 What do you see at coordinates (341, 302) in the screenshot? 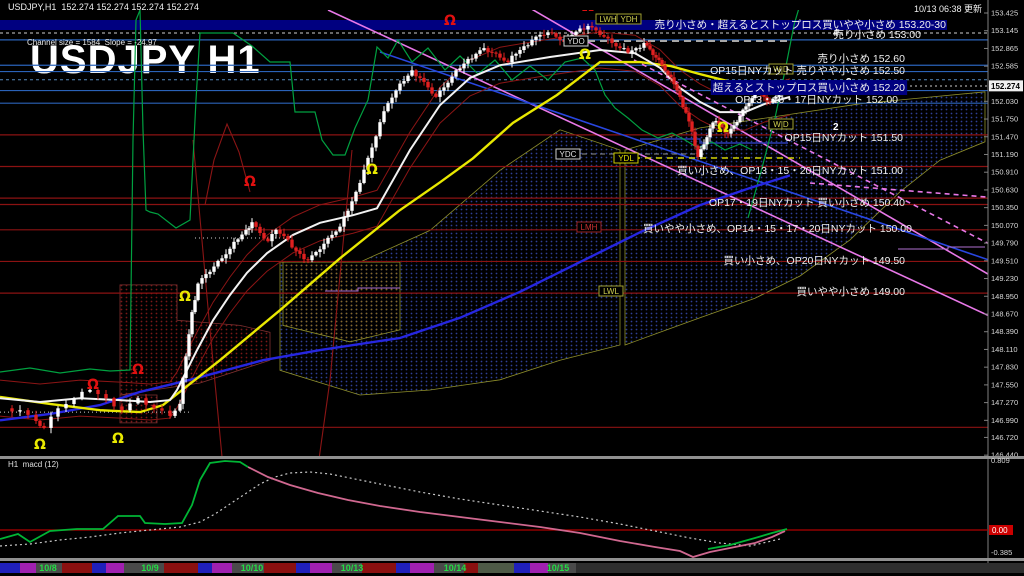
I see `ichimoku-cloud` at bounding box center [341, 302].